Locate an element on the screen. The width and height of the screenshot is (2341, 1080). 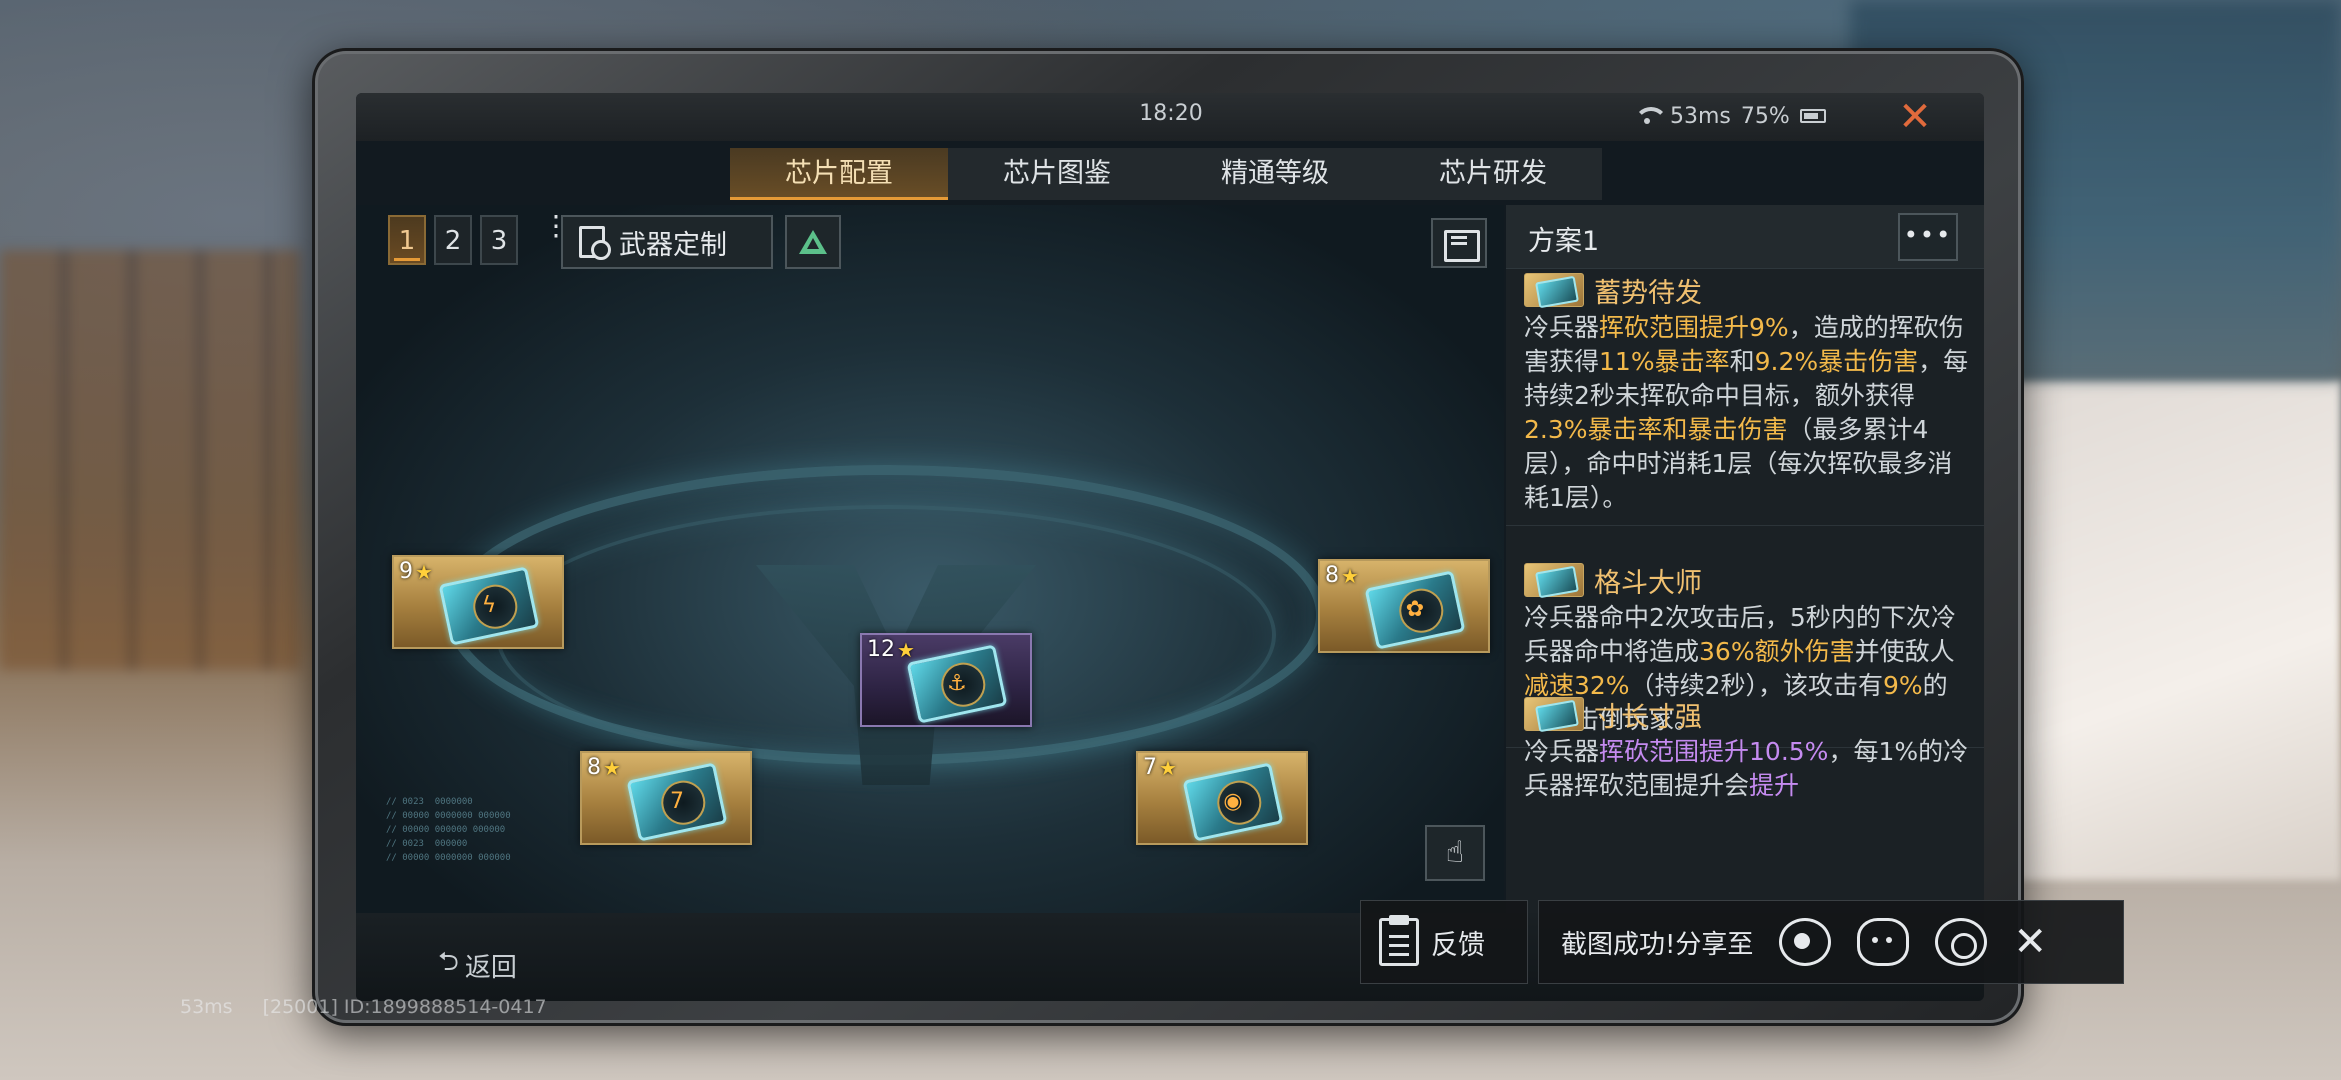
battery-icon is located at coordinates (1812, 116).